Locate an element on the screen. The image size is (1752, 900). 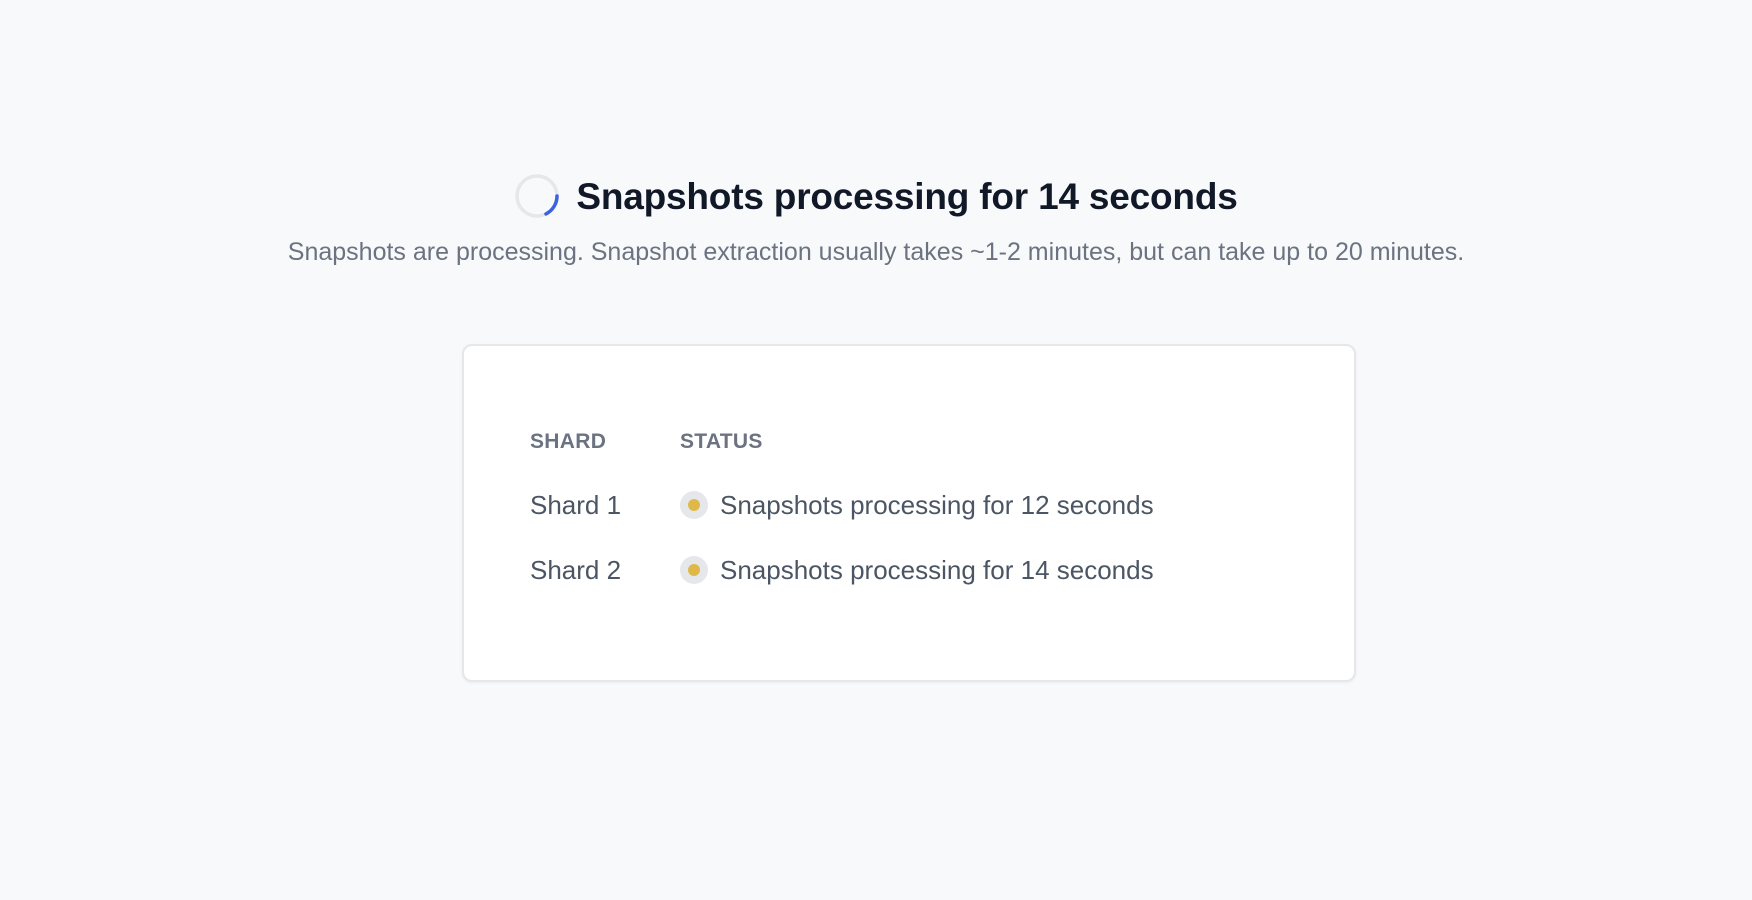
status-text: Snapshots processing for 14 seconds is located at coordinates (937, 569).